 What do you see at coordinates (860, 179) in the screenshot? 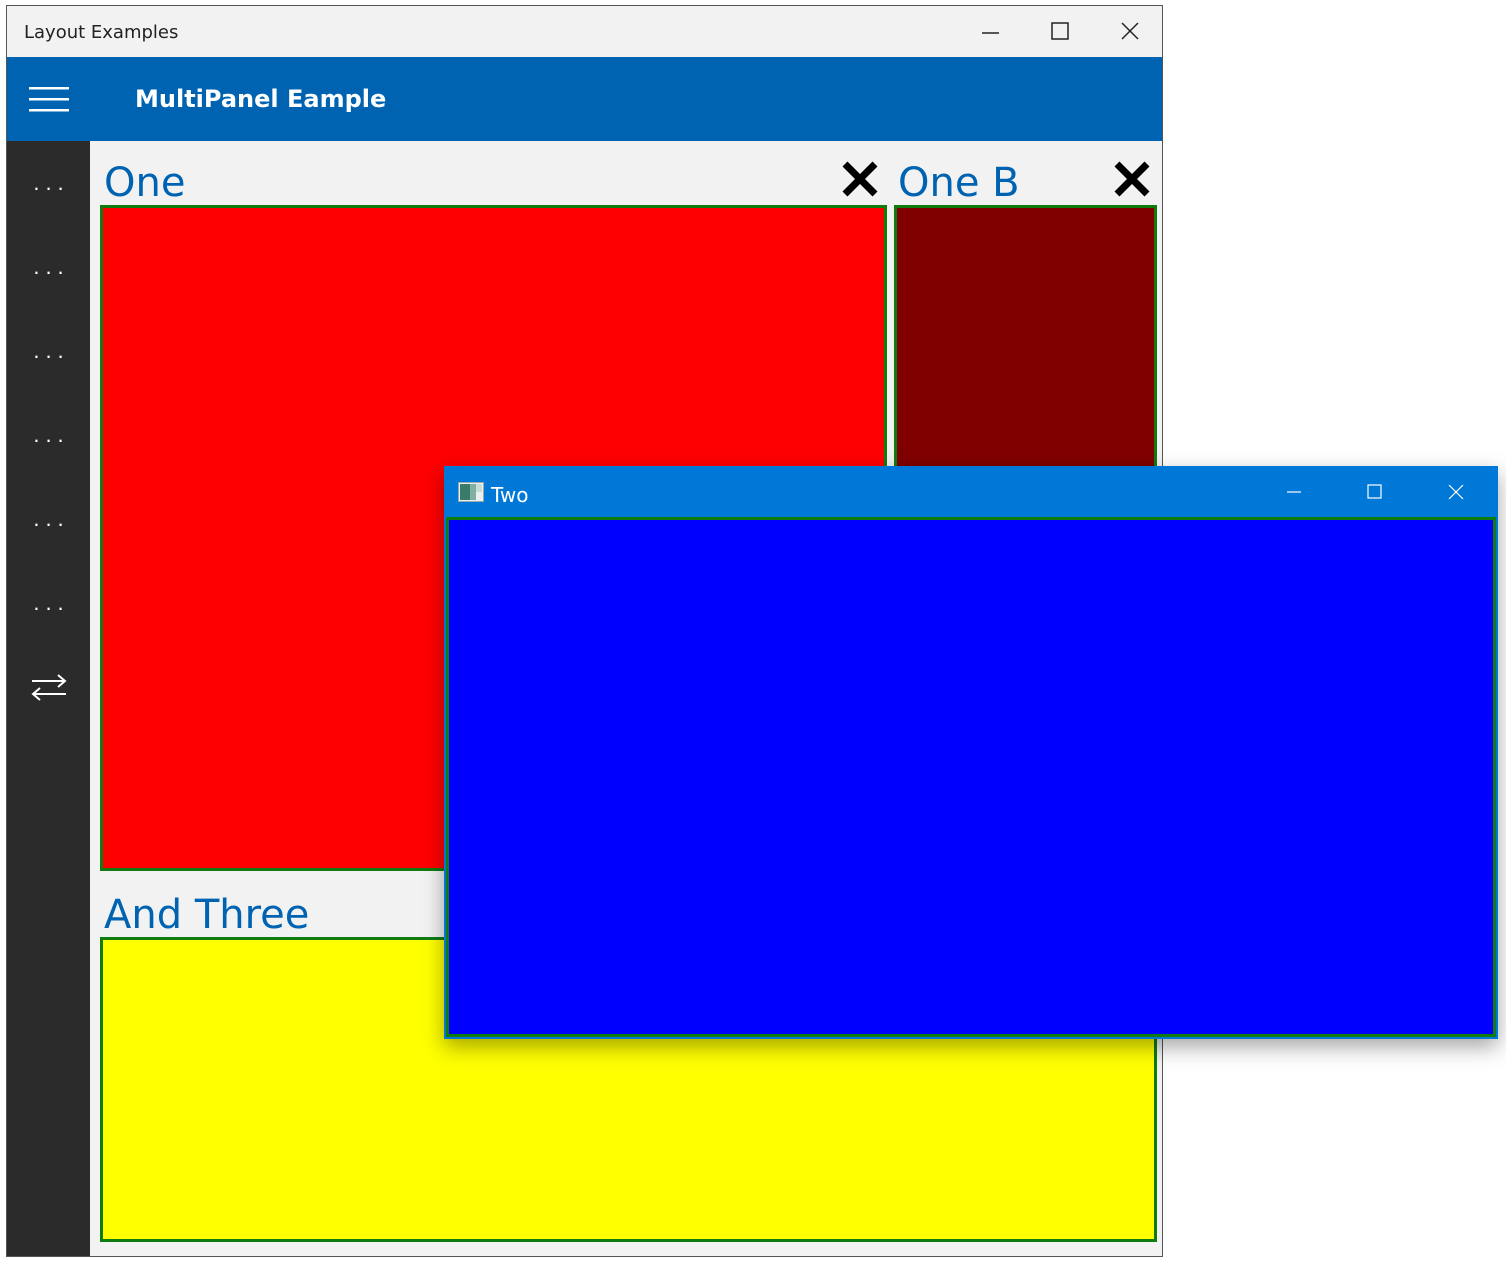
I see `panel-one-close-icon` at bounding box center [860, 179].